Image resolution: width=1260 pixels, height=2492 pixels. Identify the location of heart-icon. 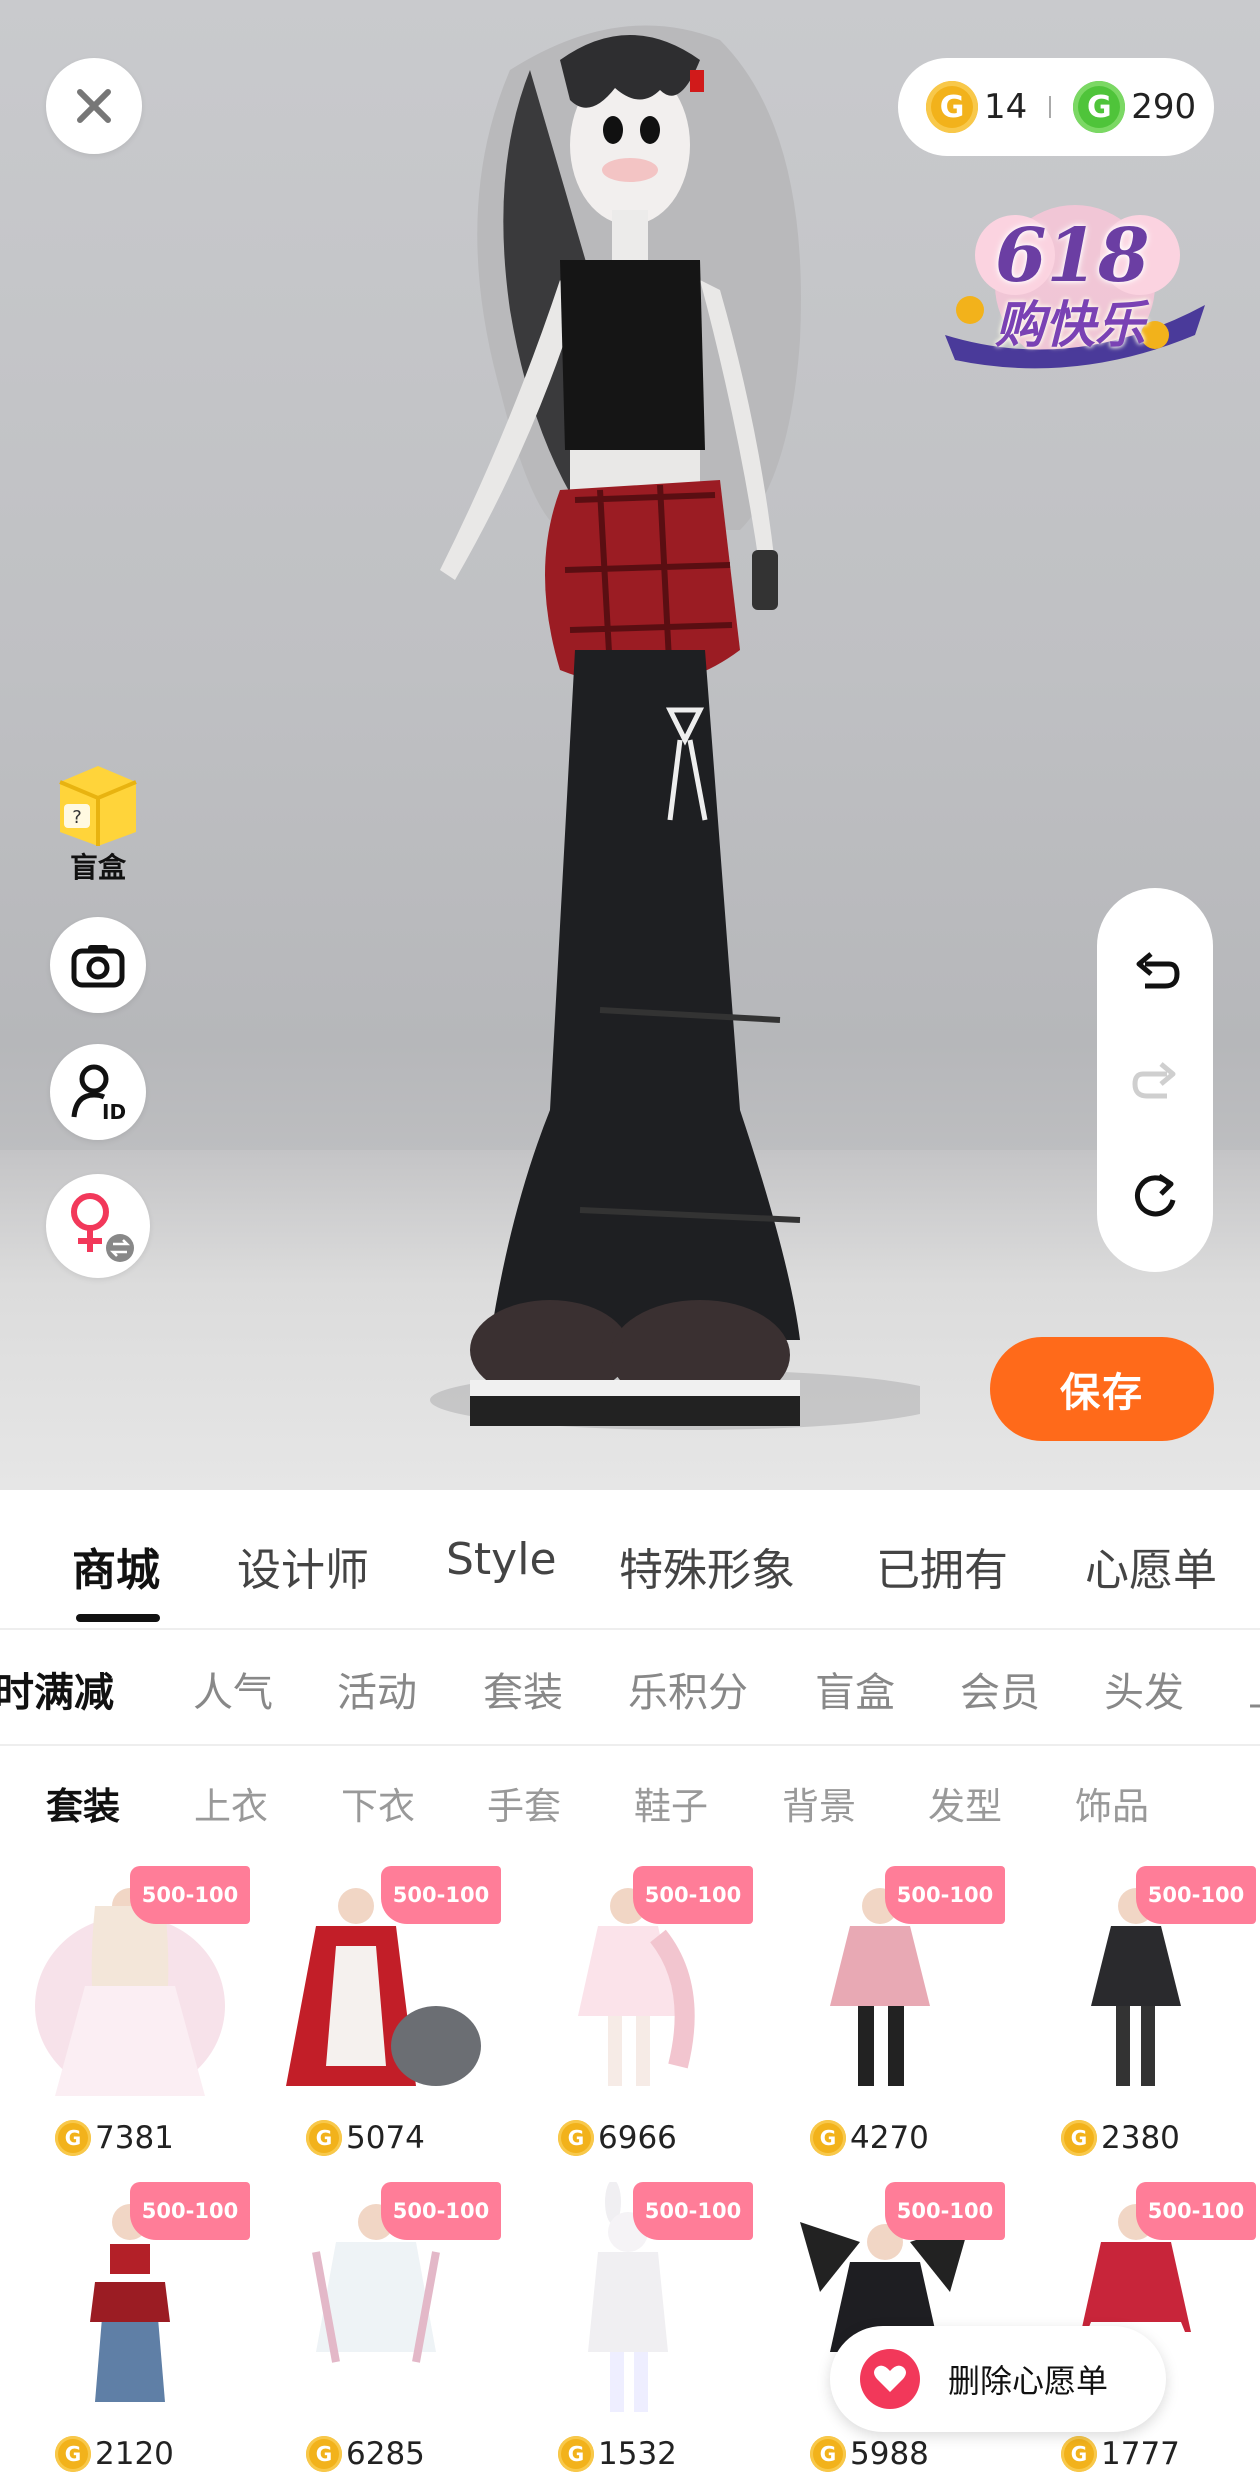
(890, 2379).